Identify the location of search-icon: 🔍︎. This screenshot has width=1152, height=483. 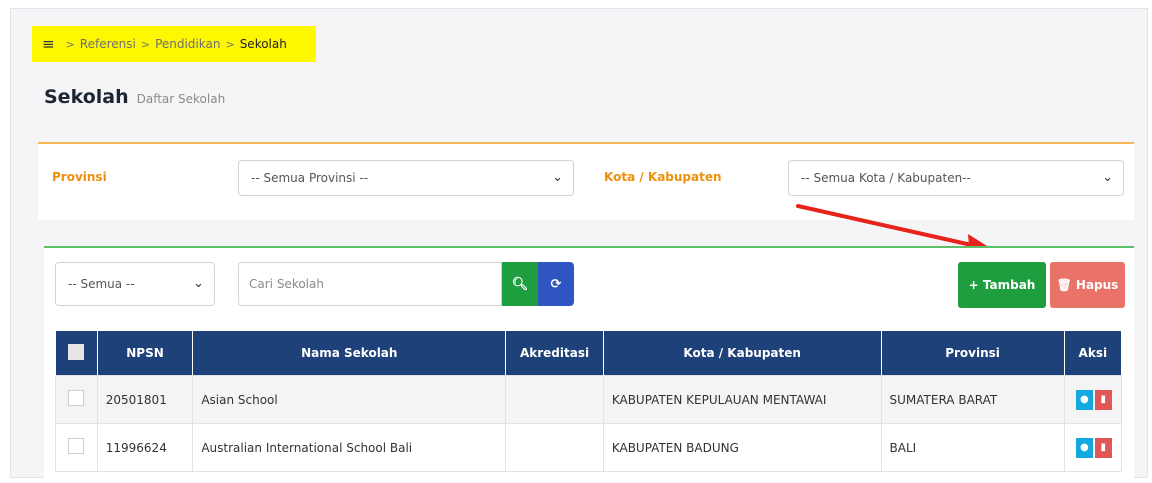
(520, 284).